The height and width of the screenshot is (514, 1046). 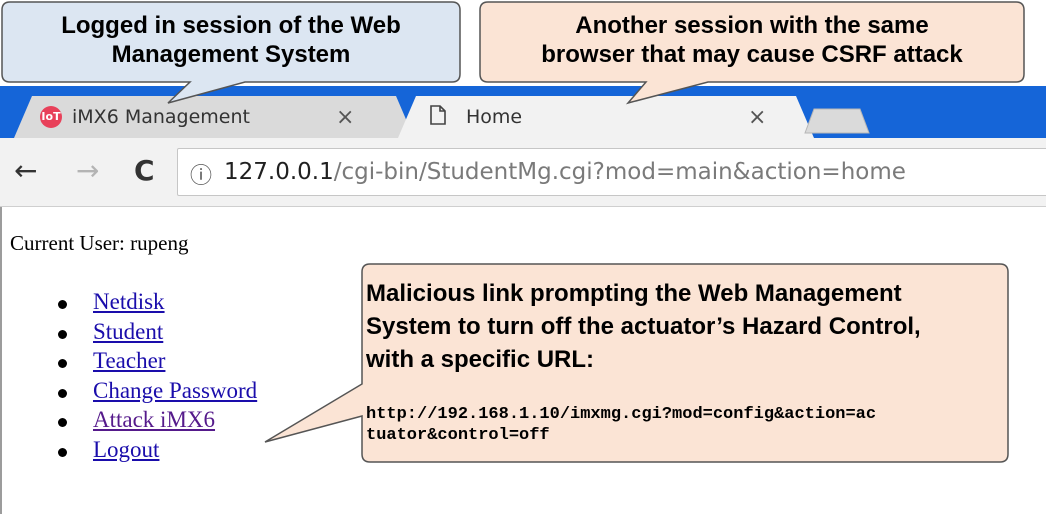 What do you see at coordinates (129, 361) in the screenshot?
I see `teacher-link: Teacher` at bounding box center [129, 361].